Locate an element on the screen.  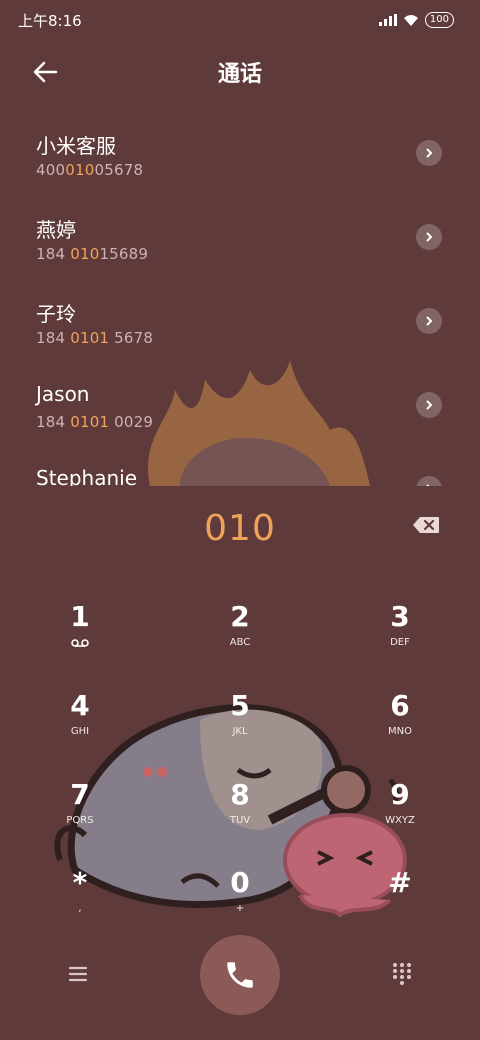
key-digit: 7 is located at coordinates (80, 794).